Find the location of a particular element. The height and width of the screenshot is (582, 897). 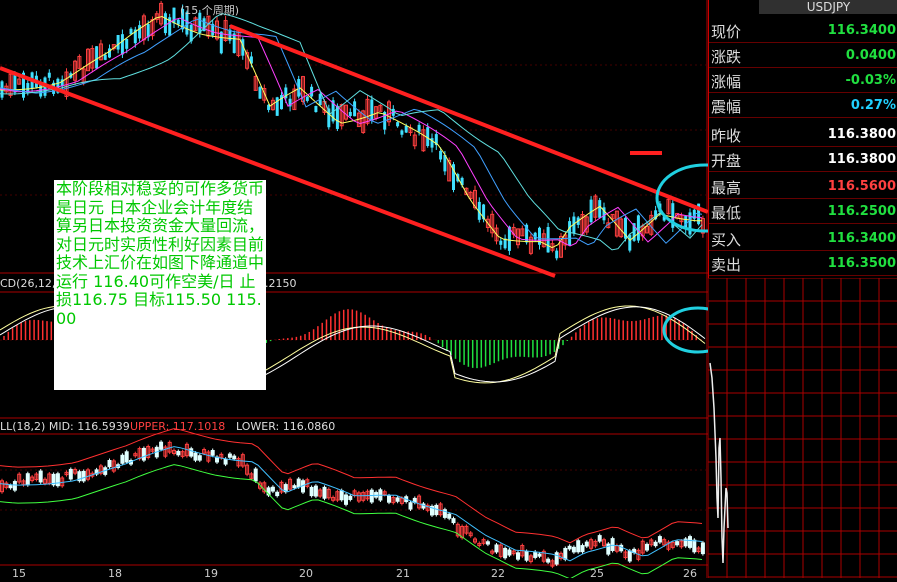

quote-label: 涨跌 is located at coordinates (726, 57).